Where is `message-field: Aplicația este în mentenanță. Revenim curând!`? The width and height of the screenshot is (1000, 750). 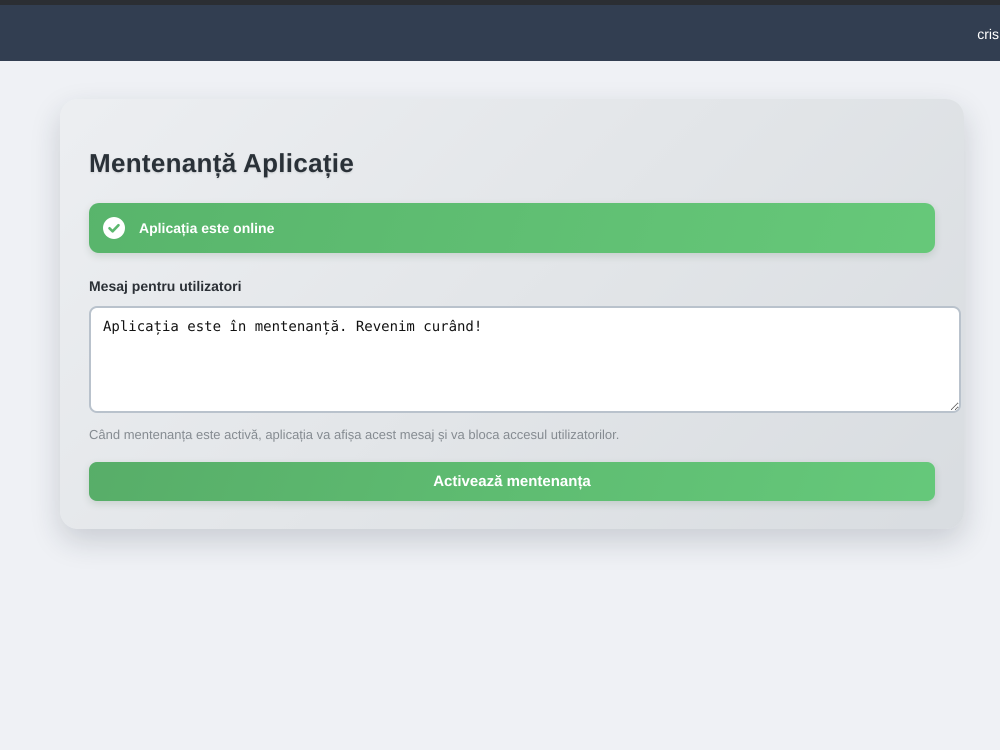
message-field: Aplicația este în mentenanță. Revenim curând! is located at coordinates (525, 359).